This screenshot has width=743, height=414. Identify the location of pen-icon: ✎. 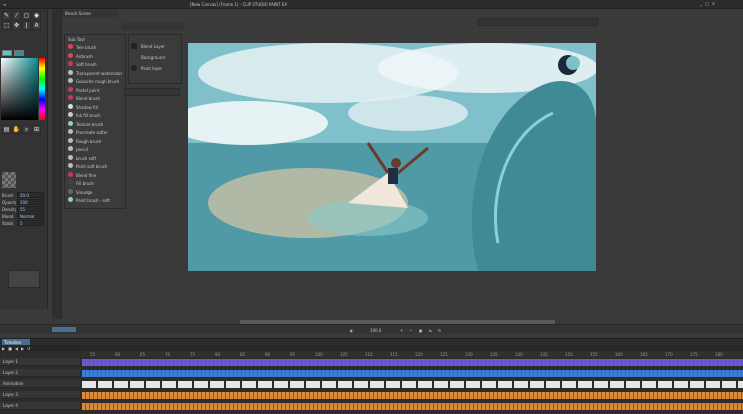
(6, 15).